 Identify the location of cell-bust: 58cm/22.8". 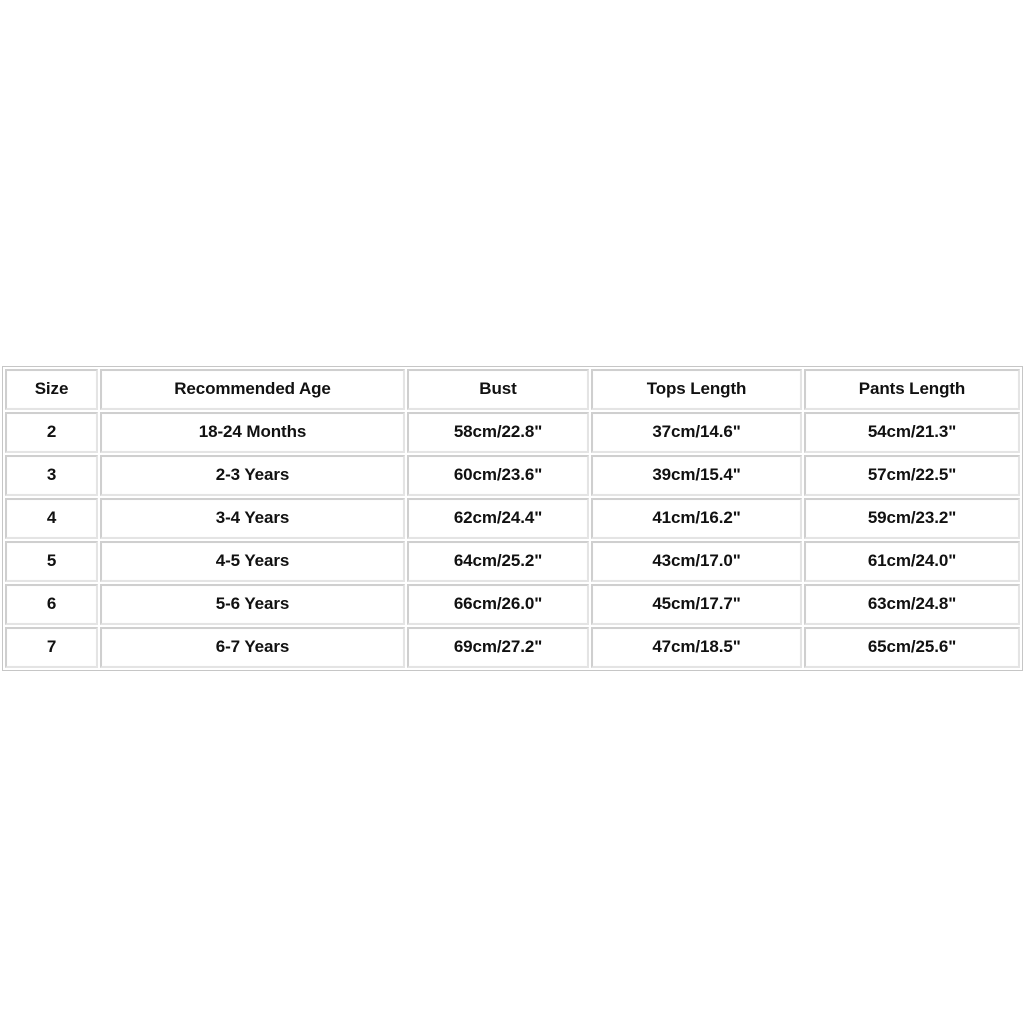
(498, 432).